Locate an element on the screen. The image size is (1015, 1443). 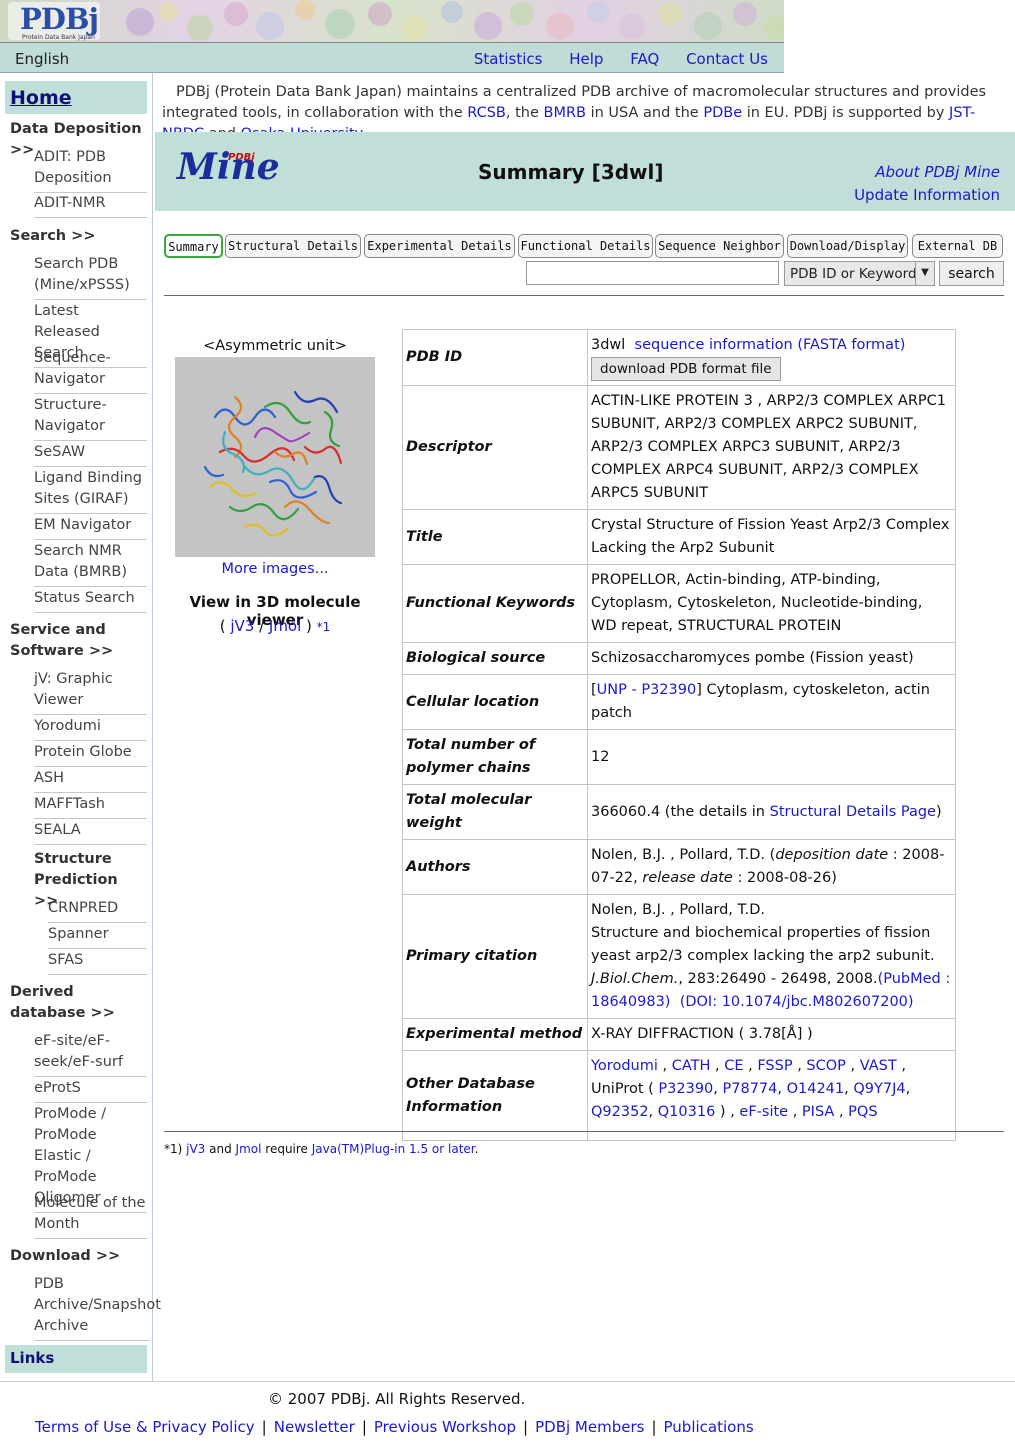
sidebar-item-structure-navigator: Structure-Navigator is located at coordinates (90, 418).